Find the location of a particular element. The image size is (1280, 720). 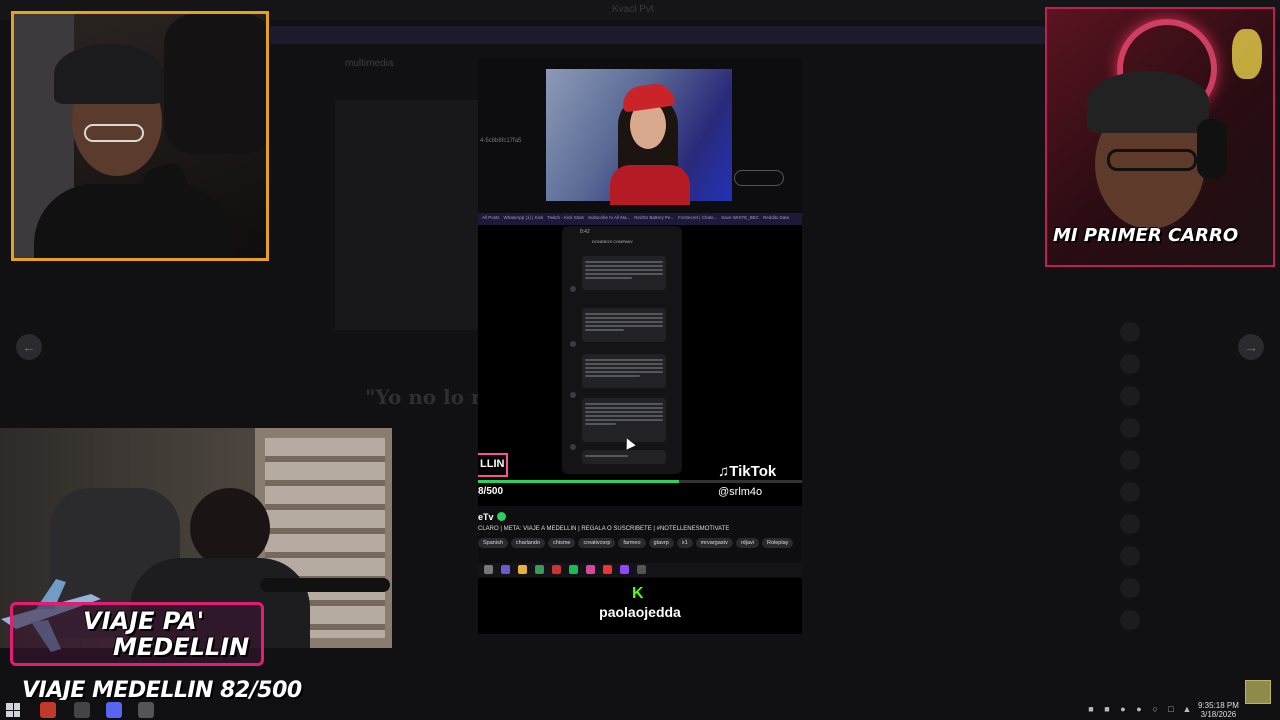

verified-icon is located at coordinates (501, 516).